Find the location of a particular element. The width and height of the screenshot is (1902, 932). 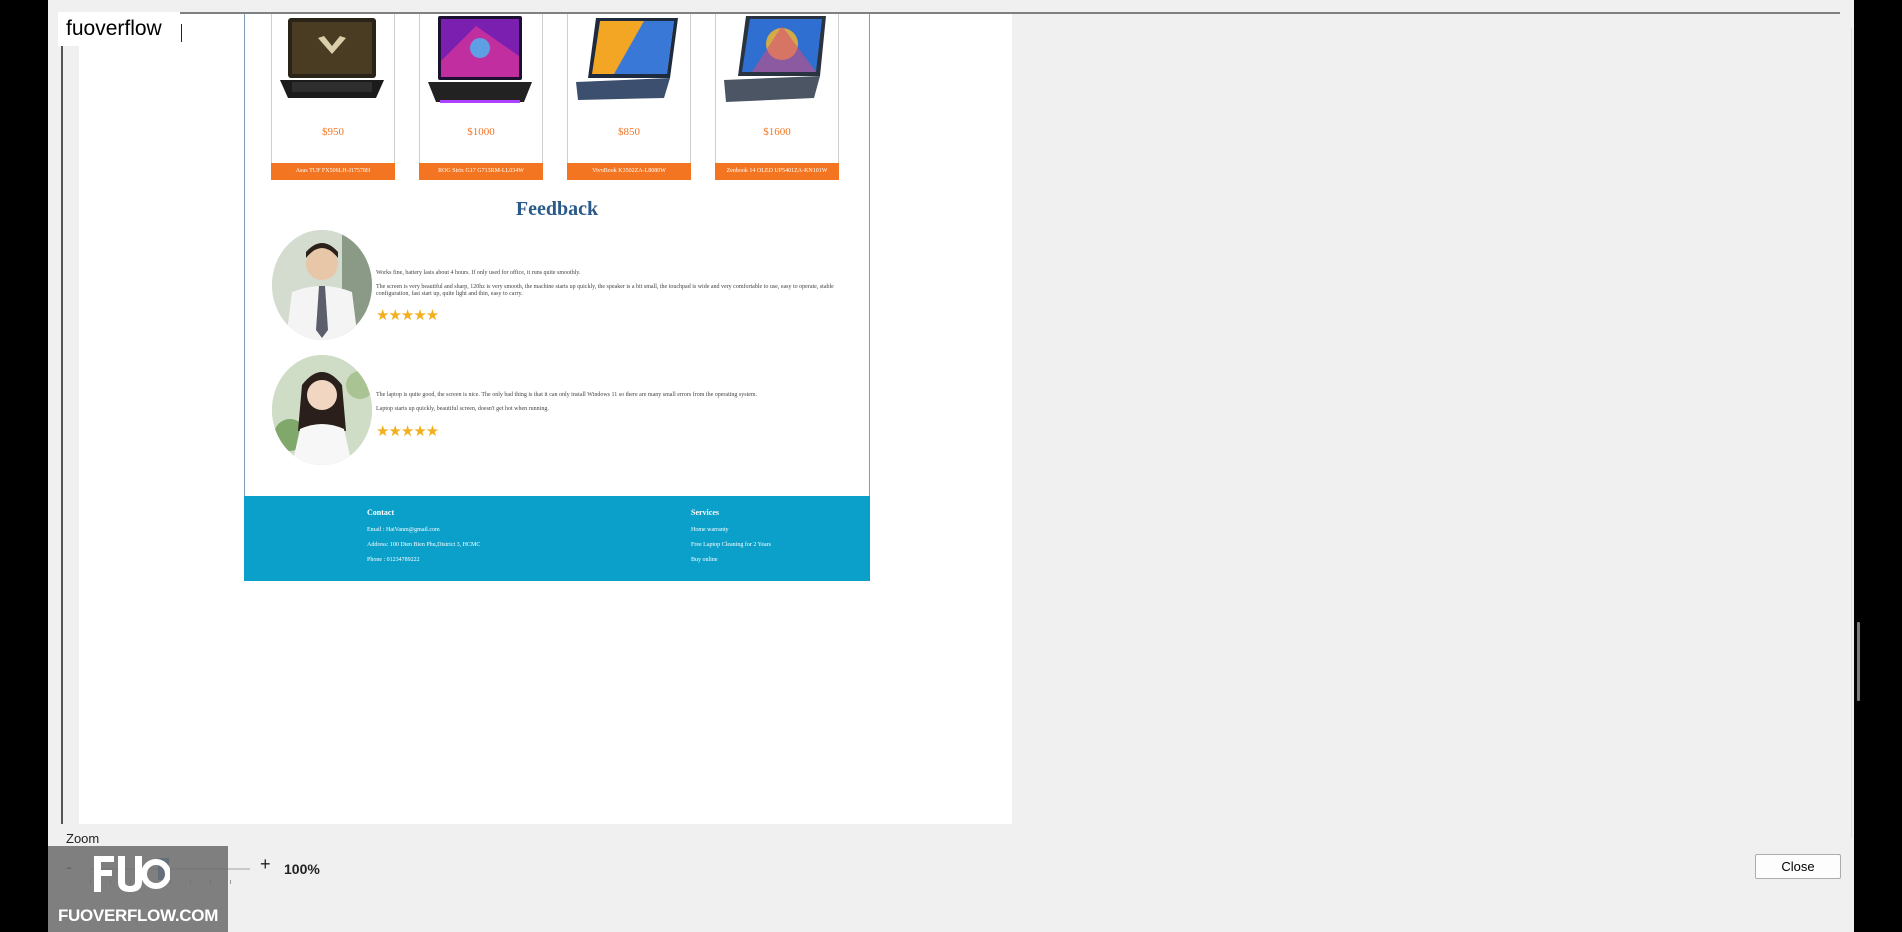

product-card: $1000 ROG Strix G17 G713RM-LL034W is located at coordinates (481, 97).